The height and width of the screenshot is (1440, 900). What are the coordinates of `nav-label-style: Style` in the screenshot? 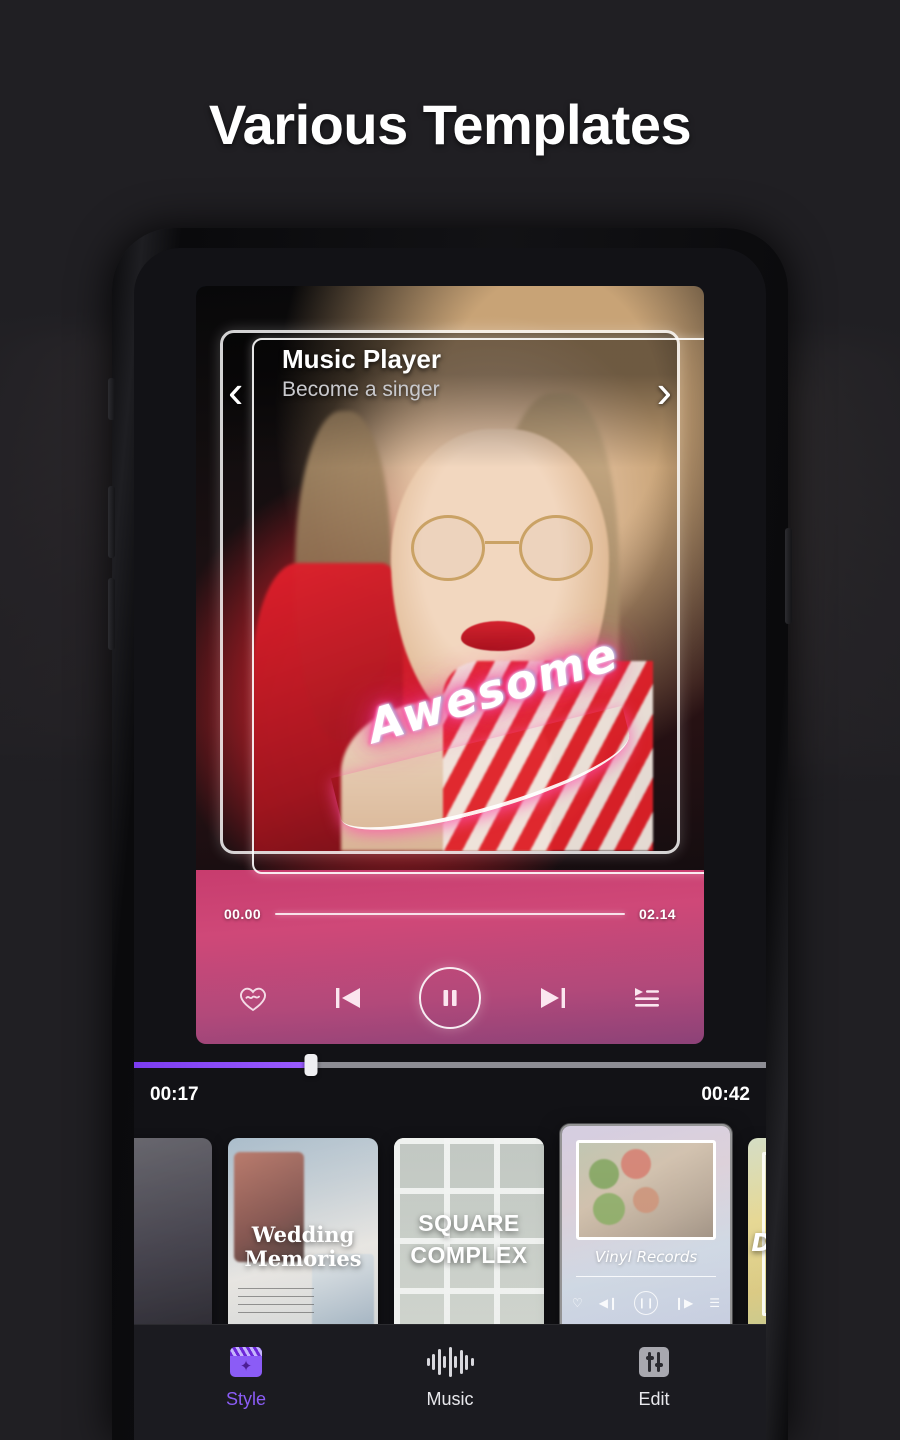 It's located at (246, 1399).